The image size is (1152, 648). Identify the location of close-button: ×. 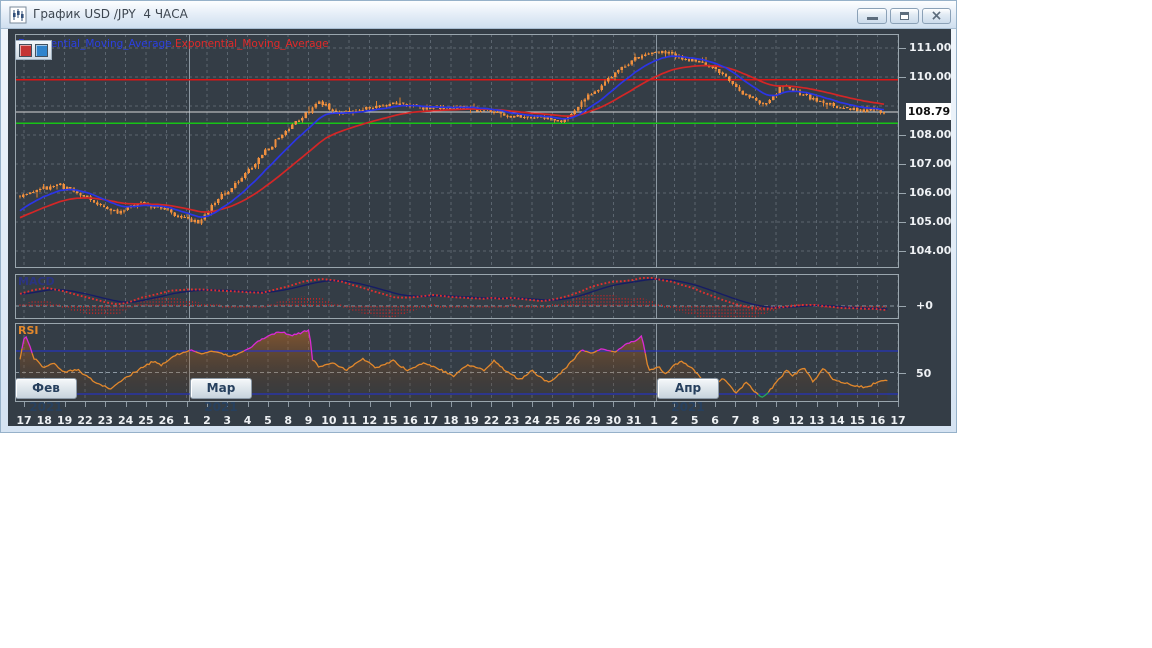
(936, 16).